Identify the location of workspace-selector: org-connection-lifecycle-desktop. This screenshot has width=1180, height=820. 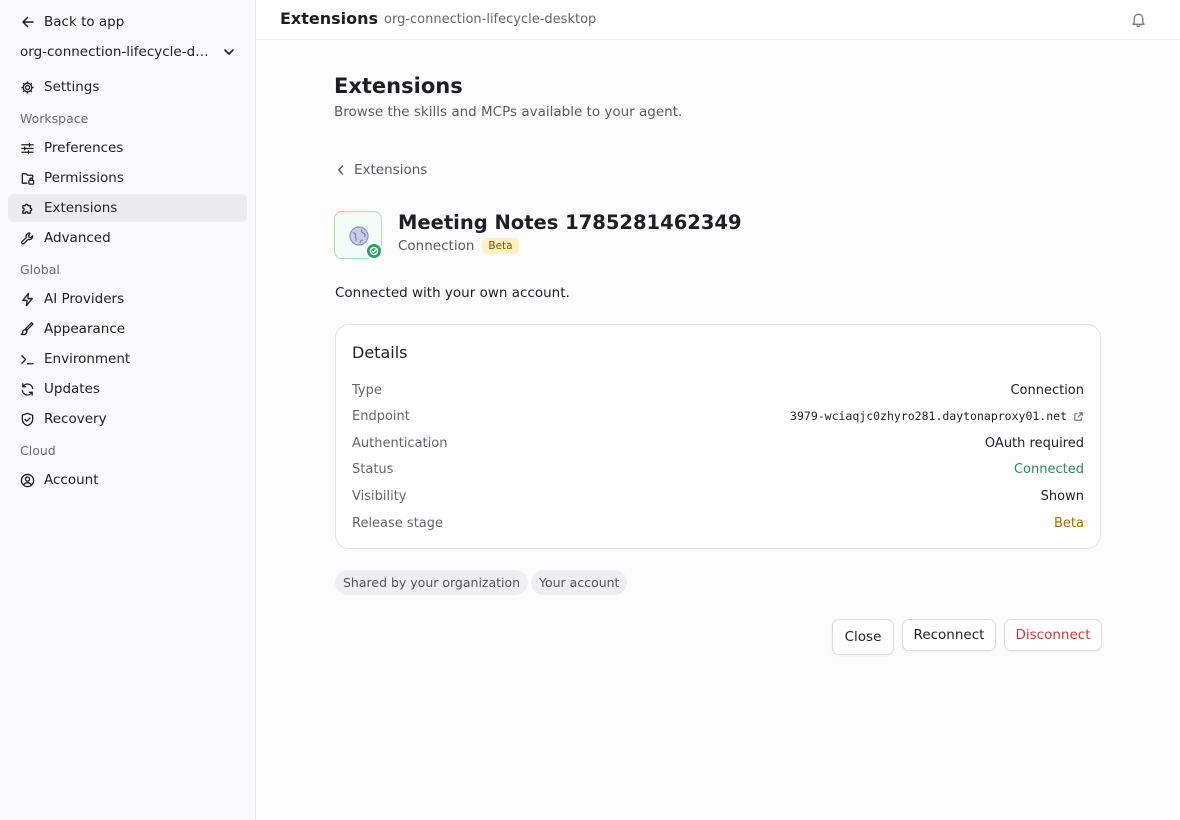
(128, 52).